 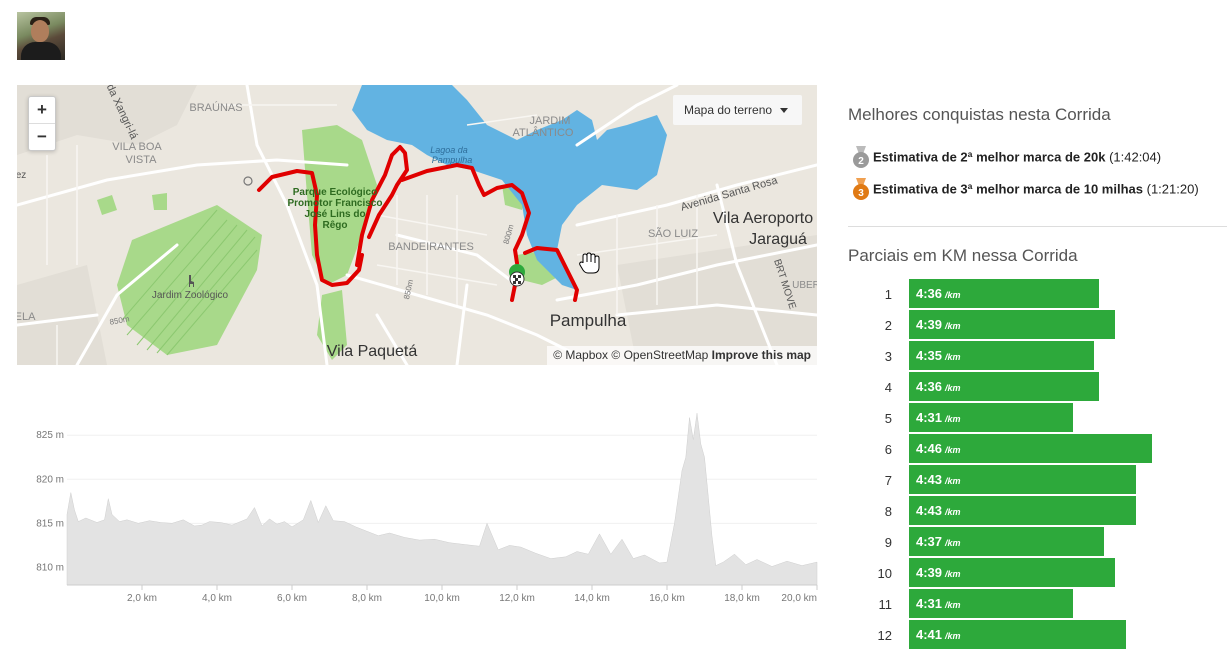 I want to click on label-braunas: BRAÚNAS, so click(x=215, y=107).